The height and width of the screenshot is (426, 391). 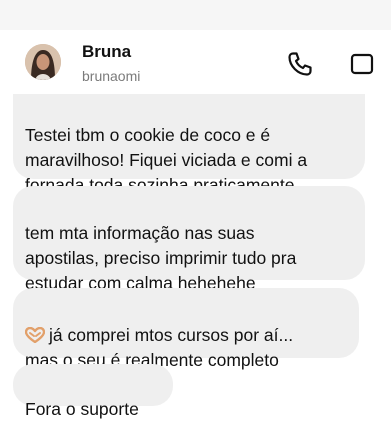 I want to click on avatar, so click(x=43, y=62).